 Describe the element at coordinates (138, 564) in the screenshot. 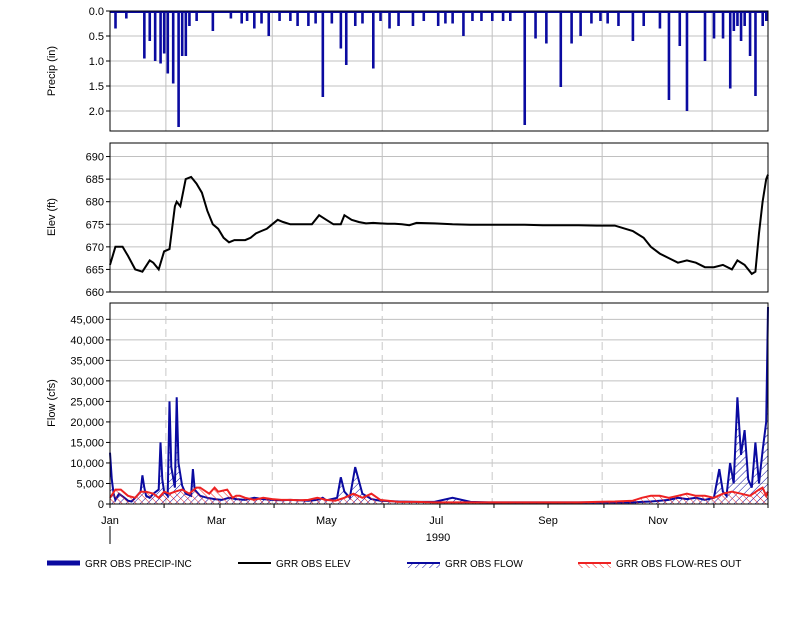

I see `legend-label-precip: GRR OBS PRECIP-INC` at that location.